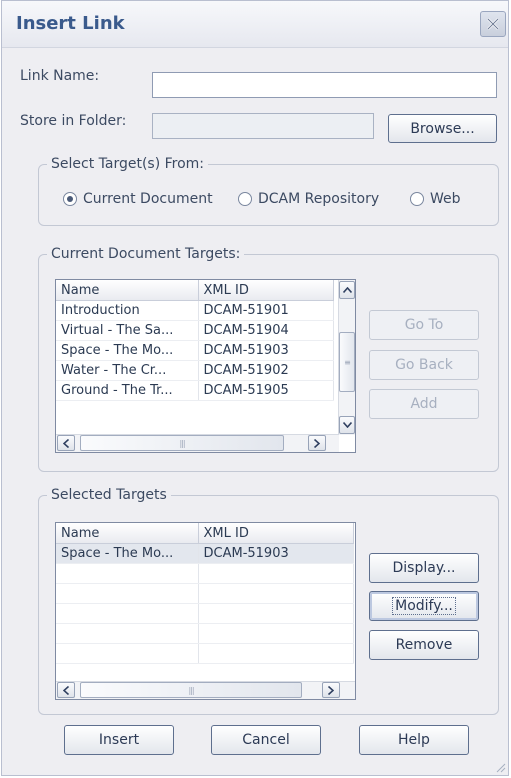  What do you see at coordinates (445, 199) in the screenshot?
I see `radio-label: Web` at bounding box center [445, 199].